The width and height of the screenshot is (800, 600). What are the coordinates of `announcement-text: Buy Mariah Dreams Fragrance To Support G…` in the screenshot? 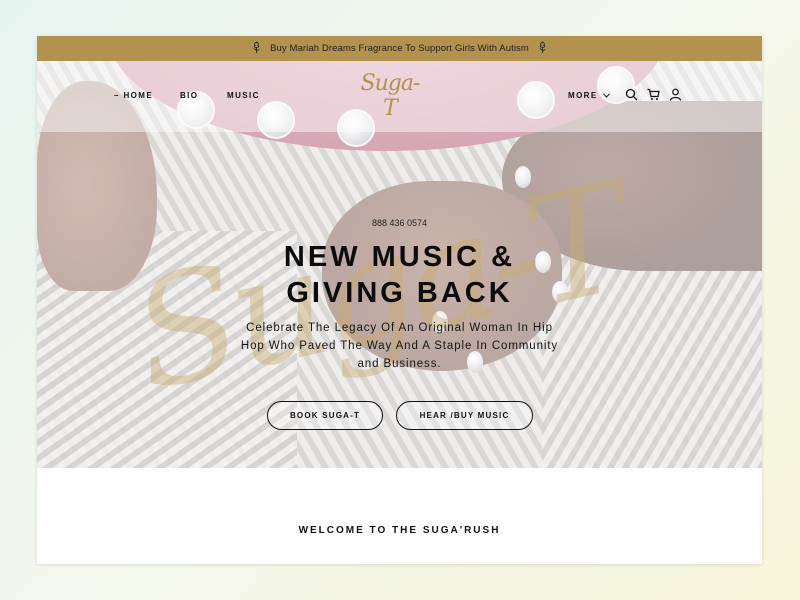 It's located at (399, 48).